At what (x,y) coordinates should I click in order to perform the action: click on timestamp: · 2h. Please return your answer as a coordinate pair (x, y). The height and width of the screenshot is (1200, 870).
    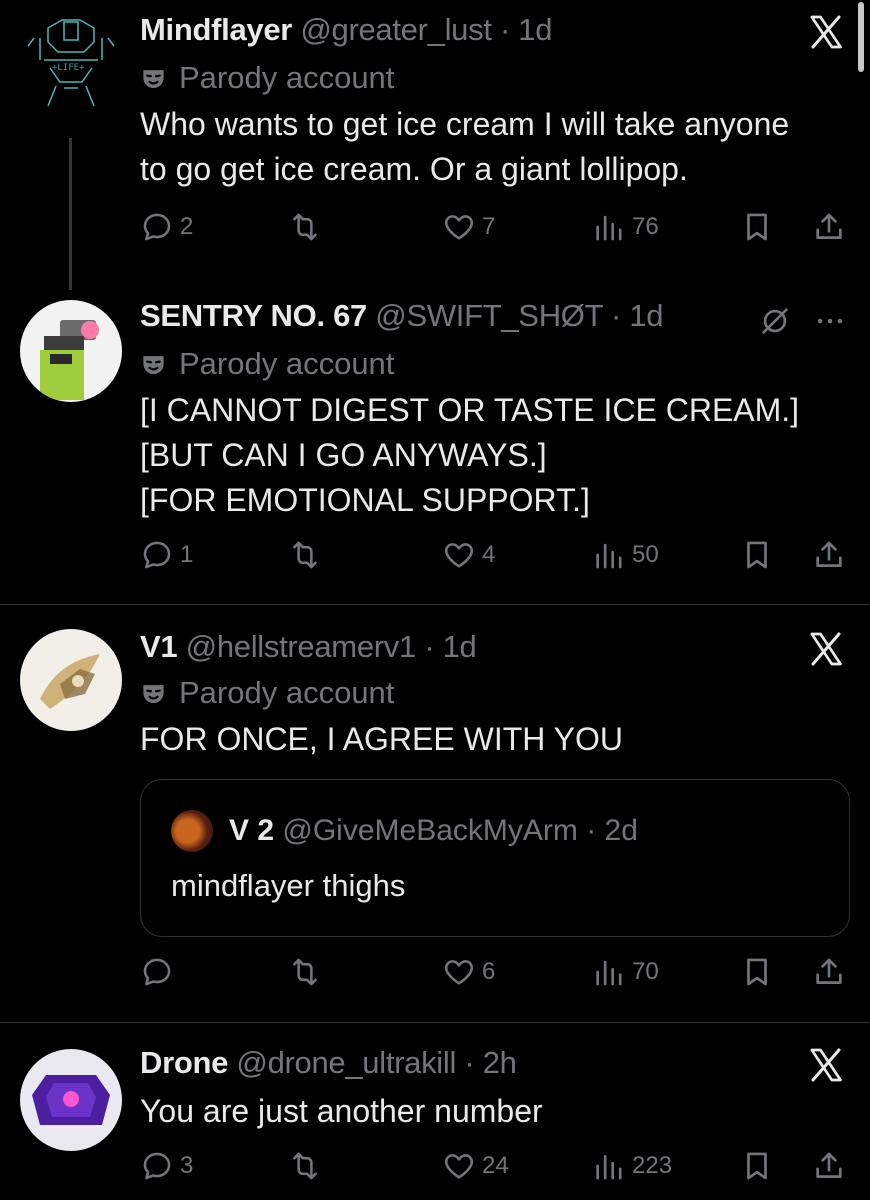
    Looking at the image, I should click on (490, 1062).